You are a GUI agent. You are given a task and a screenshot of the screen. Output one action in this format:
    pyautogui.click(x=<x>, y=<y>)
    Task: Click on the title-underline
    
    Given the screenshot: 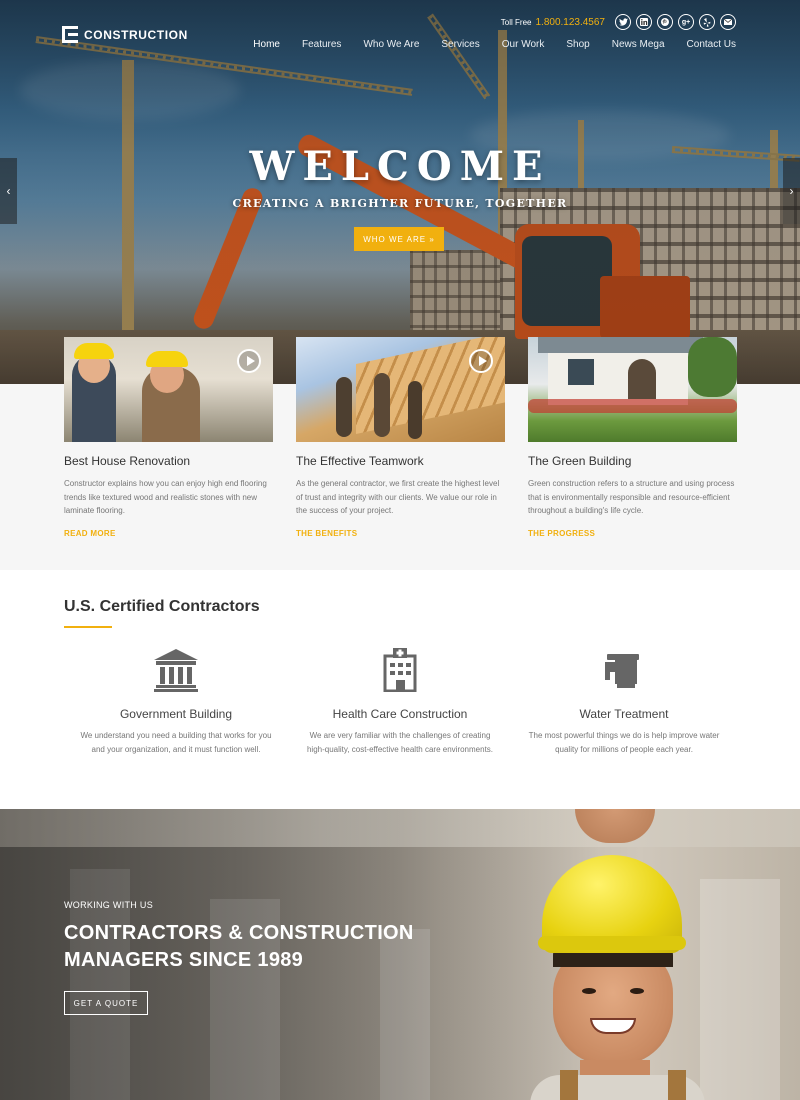 What is the action you would take?
    pyautogui.click(x=88, y=627)
    